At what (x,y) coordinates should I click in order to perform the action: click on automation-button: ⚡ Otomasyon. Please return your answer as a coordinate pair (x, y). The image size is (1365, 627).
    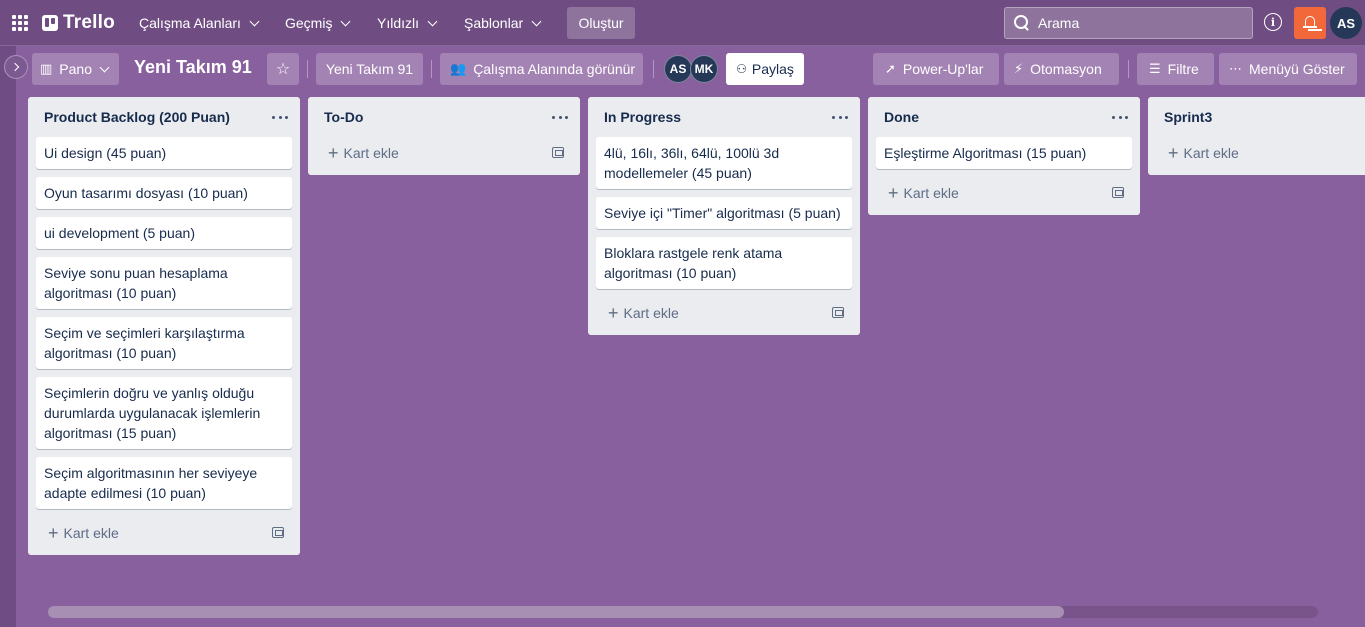
    Looking at the image, I should click on (1061, 69).